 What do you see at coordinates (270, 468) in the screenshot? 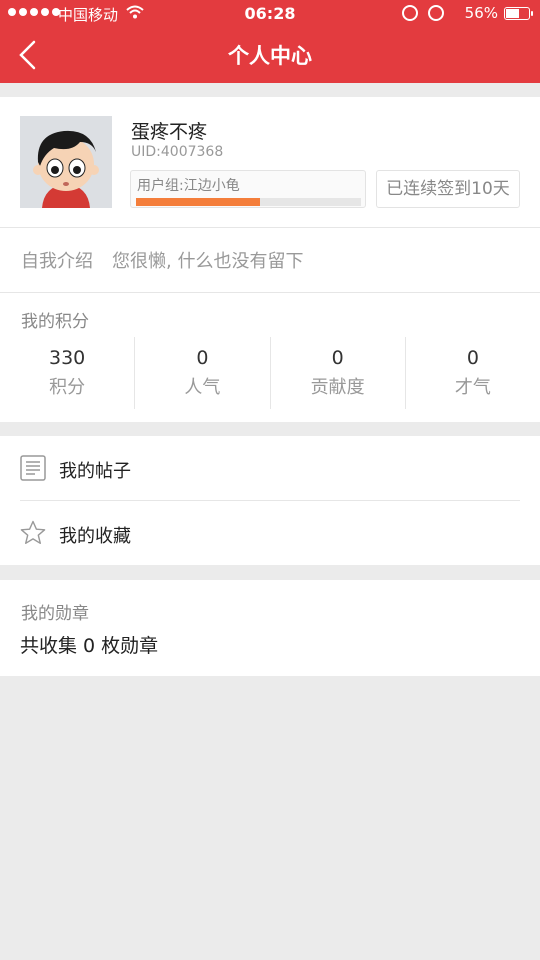
I see `menu-item-my-posts: 我的帖子` at bounding box center [270, 468].